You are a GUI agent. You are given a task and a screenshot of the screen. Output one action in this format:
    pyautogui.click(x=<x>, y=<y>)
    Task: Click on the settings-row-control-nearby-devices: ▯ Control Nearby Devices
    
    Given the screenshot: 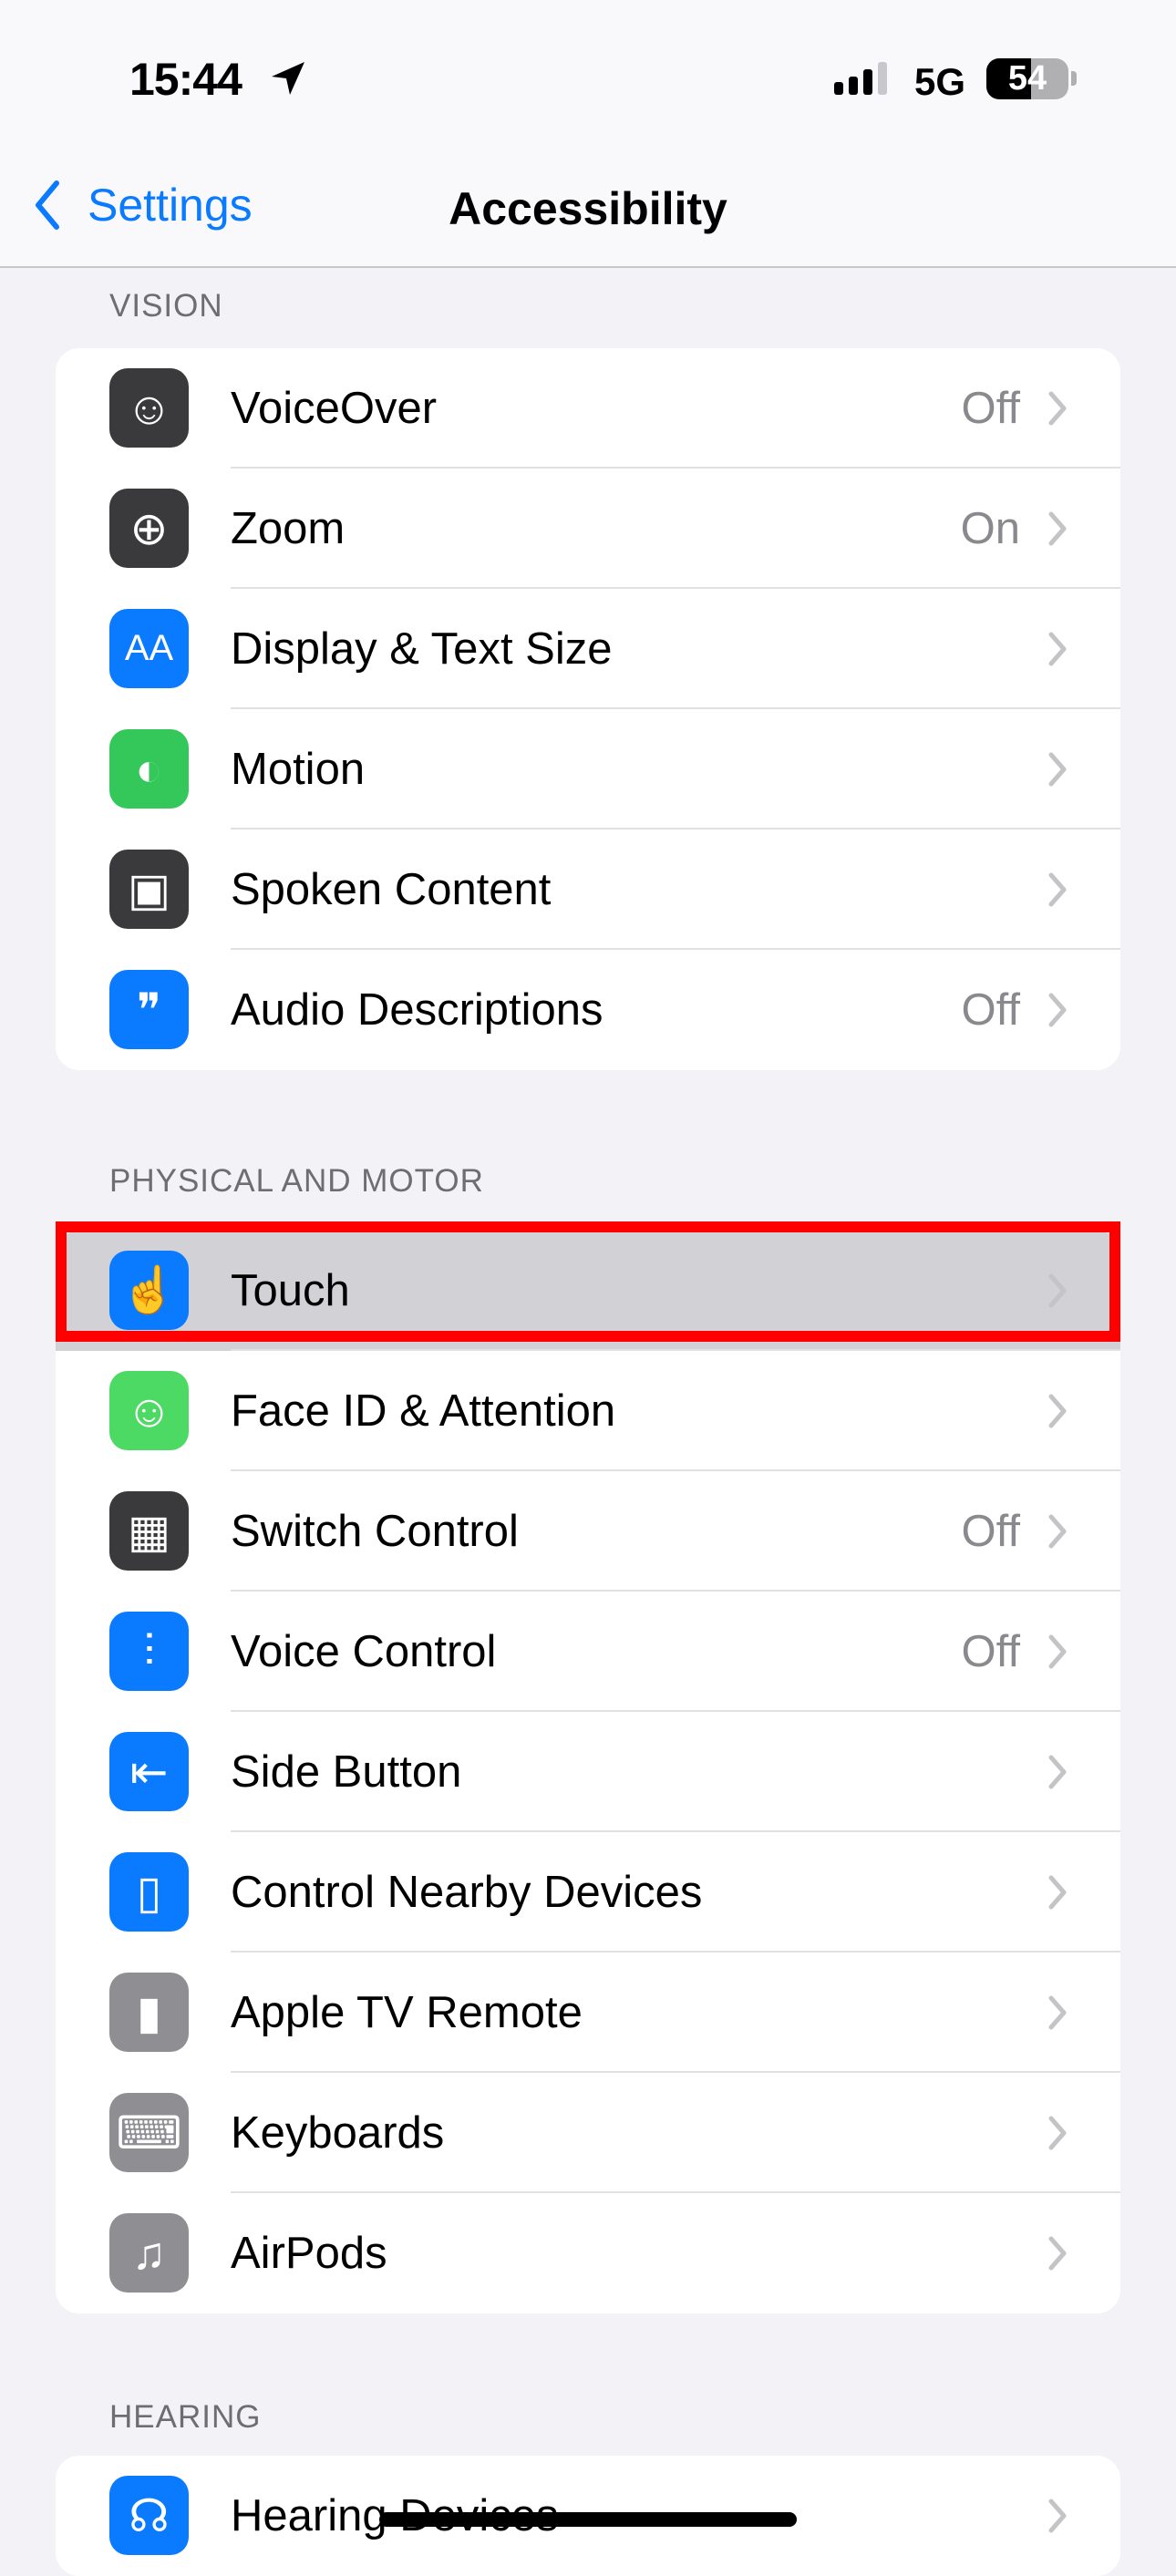 What is the action you would take?
    pyautogui.click(x=588, y=1893)
    